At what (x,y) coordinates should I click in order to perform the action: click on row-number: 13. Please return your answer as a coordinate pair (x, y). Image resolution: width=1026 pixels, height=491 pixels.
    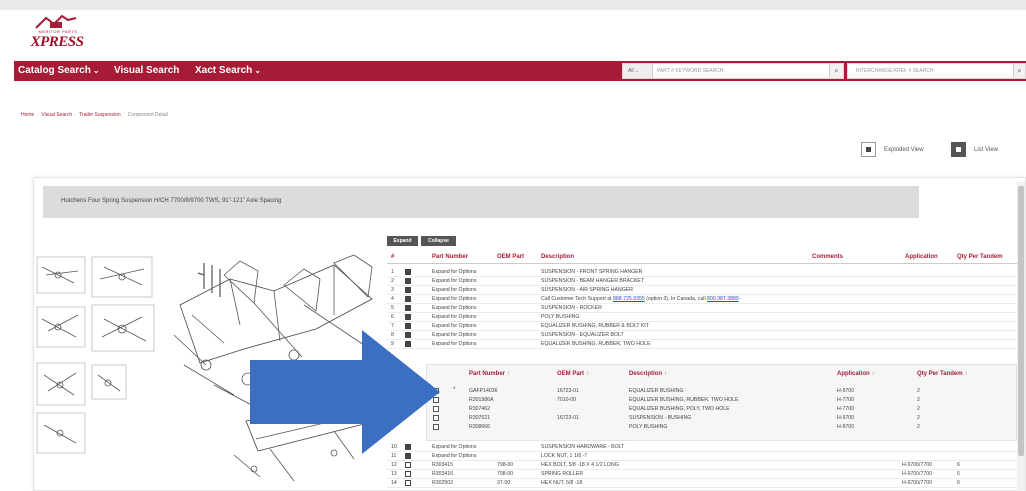
    Looking at the image, I should click on (394, 474).